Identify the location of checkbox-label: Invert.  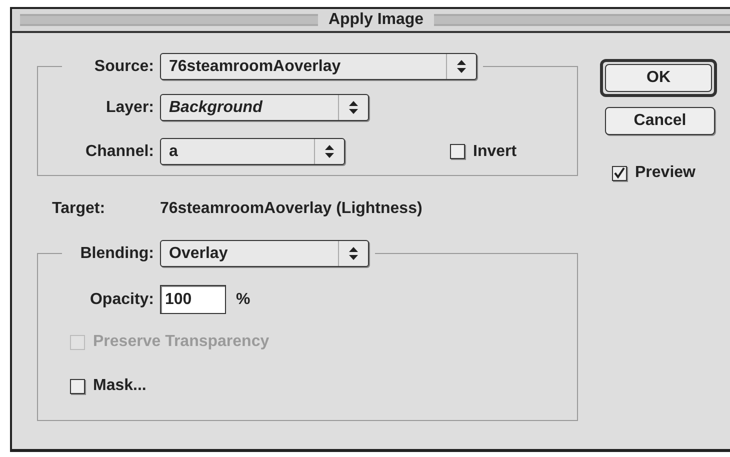
(495, 152).